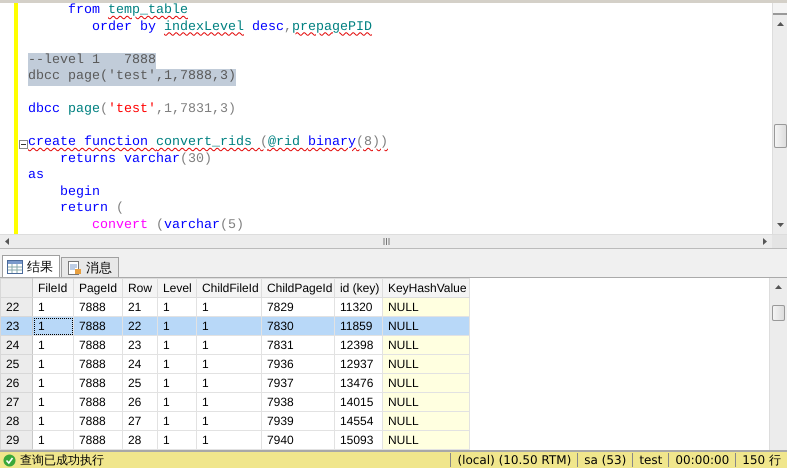 The image size is (787, 468). What do you see at coordinates (298, 288) in the screenshot?
I see `column-header: ChildPageId` at bounding box center [298, 288].